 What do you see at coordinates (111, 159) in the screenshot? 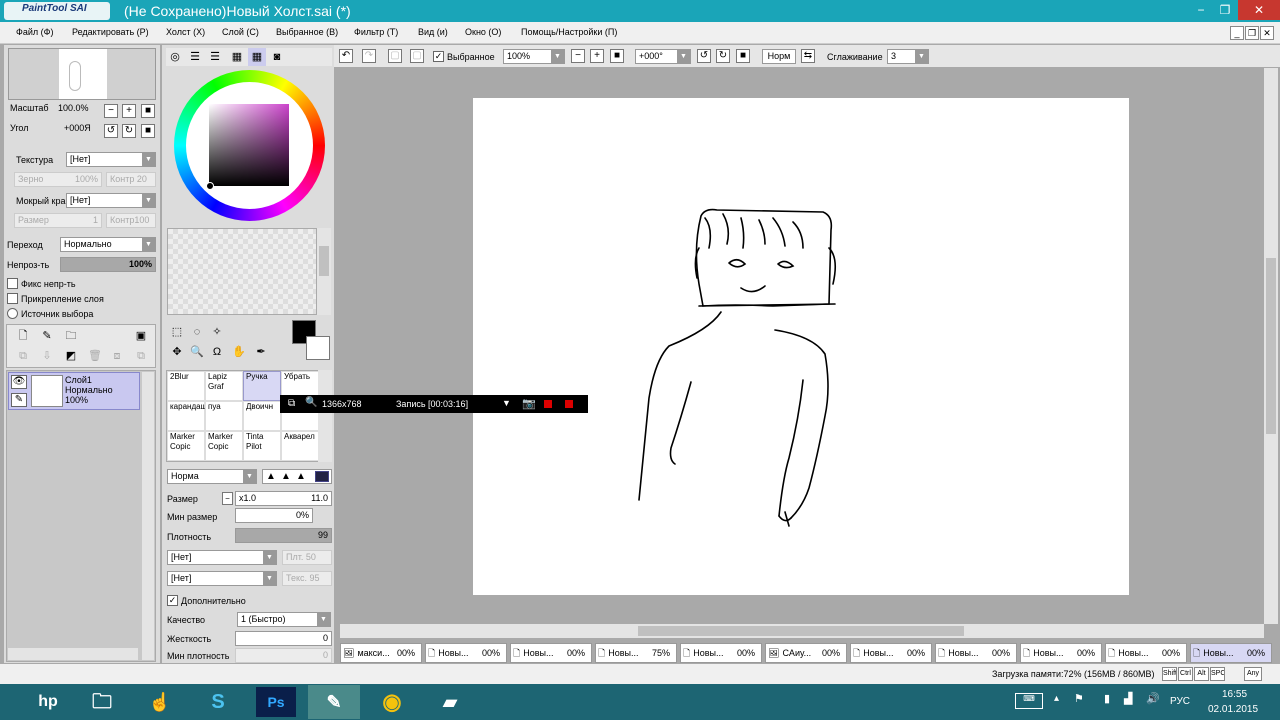
I see `texture-select: [Нет] ▼` at bounding box center [111, 159].